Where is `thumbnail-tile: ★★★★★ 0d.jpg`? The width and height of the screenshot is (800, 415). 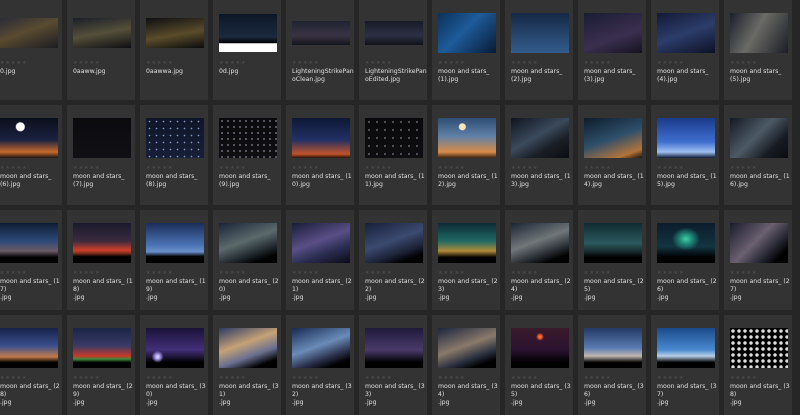
thumbnail-tile: ★★★★★ 0d.jpg is located at coordinates (247, 50).